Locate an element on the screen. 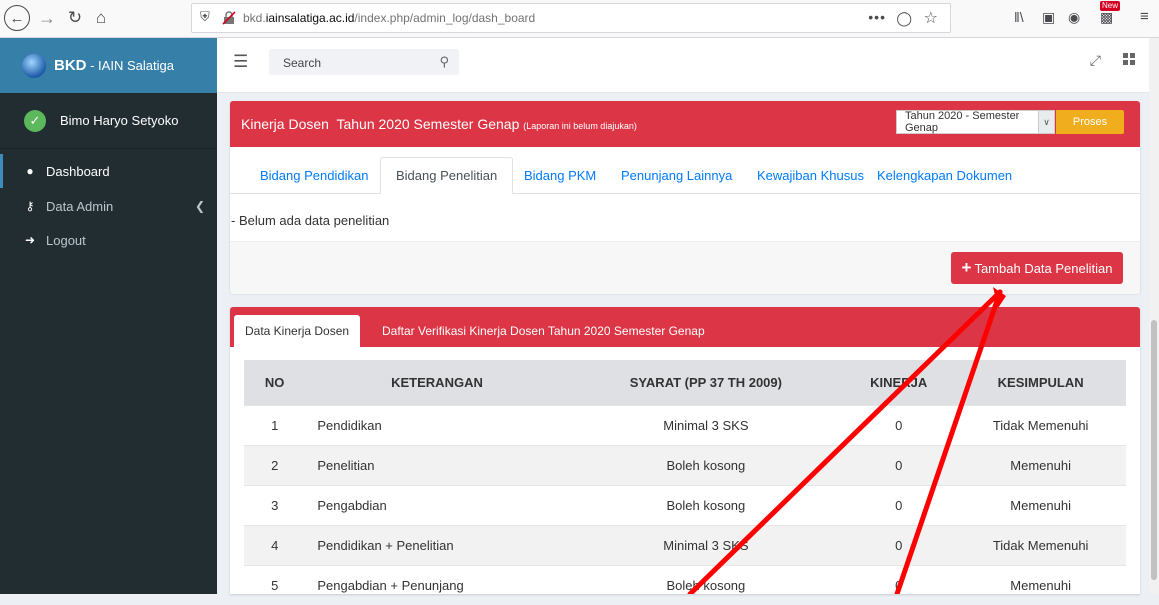 The image size is (1159, 605). proses-button: Proses is located at coordinates (1090, 122).